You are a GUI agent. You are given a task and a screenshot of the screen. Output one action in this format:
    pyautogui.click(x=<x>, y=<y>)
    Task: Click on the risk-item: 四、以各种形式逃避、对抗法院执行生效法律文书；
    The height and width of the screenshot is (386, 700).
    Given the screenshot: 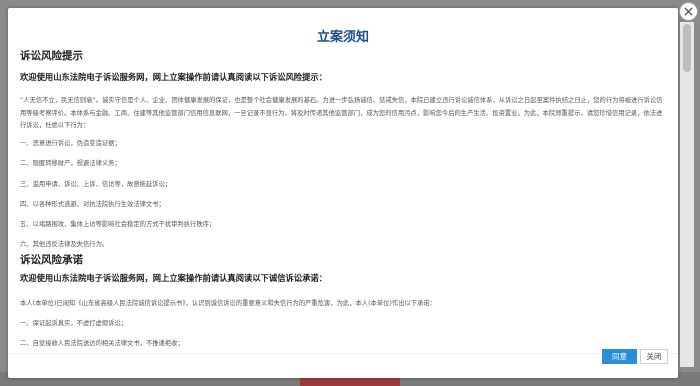 What is the action you would take?
    pyautogui.click(x=92, y=204)
    